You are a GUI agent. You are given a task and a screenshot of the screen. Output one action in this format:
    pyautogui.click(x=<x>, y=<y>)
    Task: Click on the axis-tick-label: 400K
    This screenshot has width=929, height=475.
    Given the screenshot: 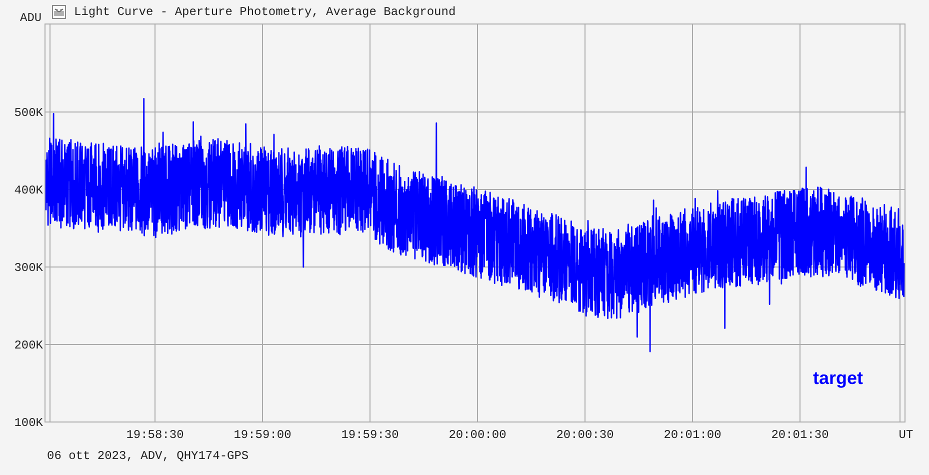 What is the action you would take?
    pyautogui.click(x=28, y=191)
    